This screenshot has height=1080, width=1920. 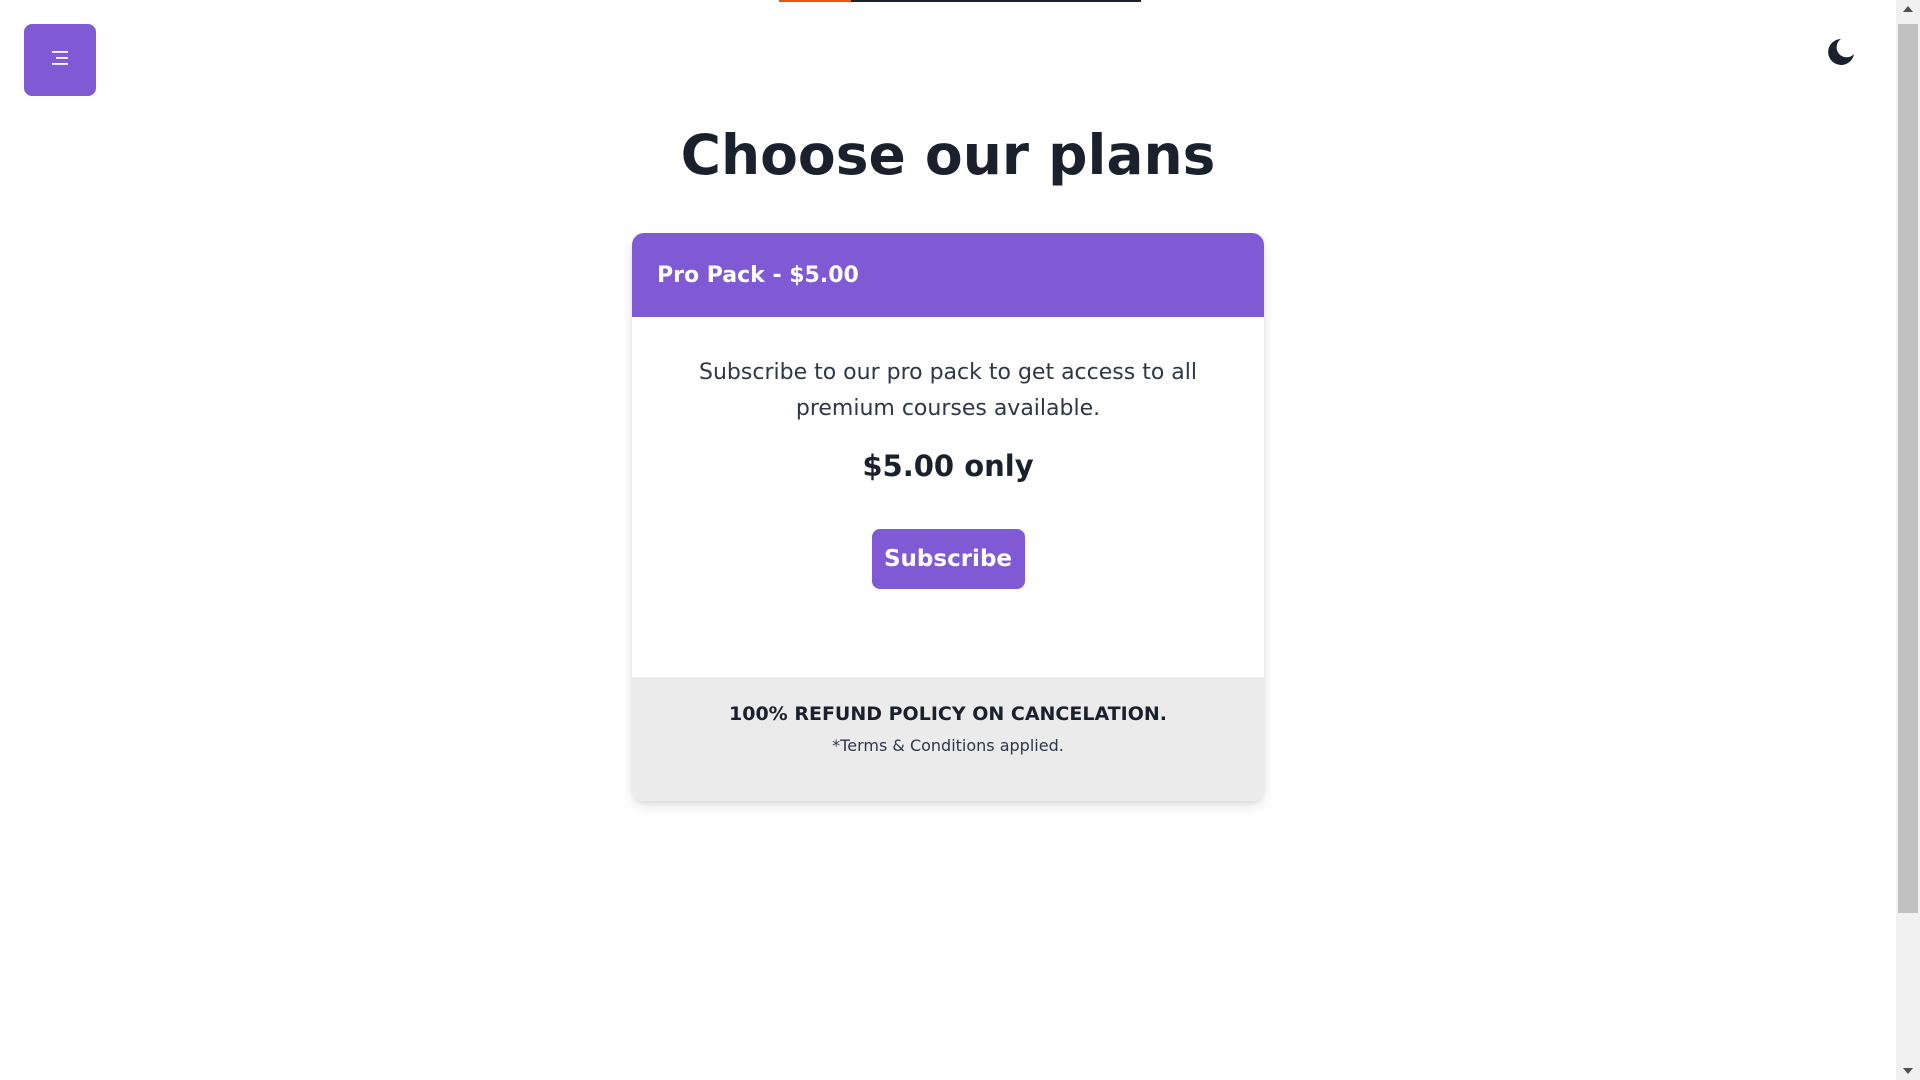 I want to click on moon-icon, so click(x=1841, y=54).